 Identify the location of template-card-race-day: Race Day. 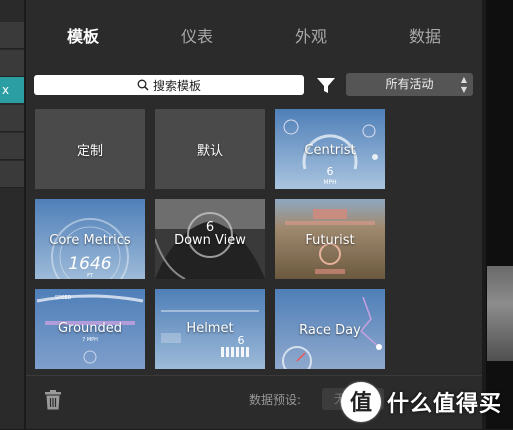
(330, 329).